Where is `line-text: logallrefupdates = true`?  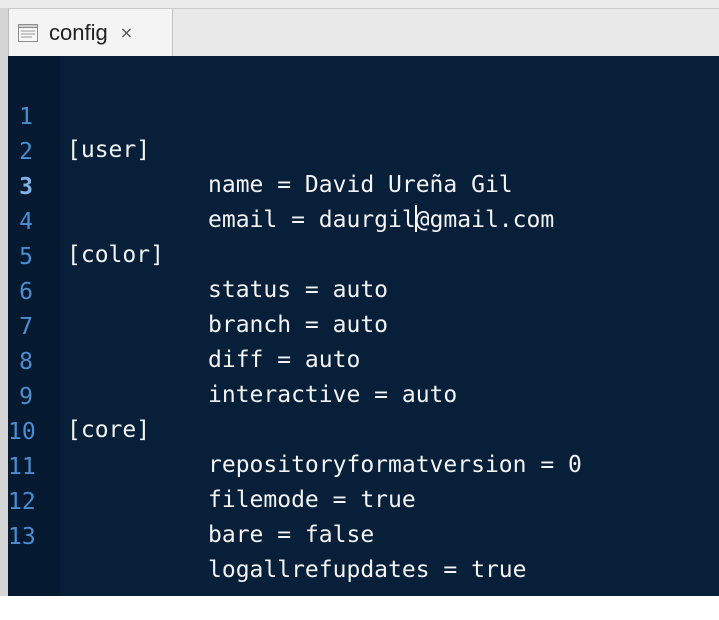
line-text: logallrefupdates = true is located at coordinates (367, 570).